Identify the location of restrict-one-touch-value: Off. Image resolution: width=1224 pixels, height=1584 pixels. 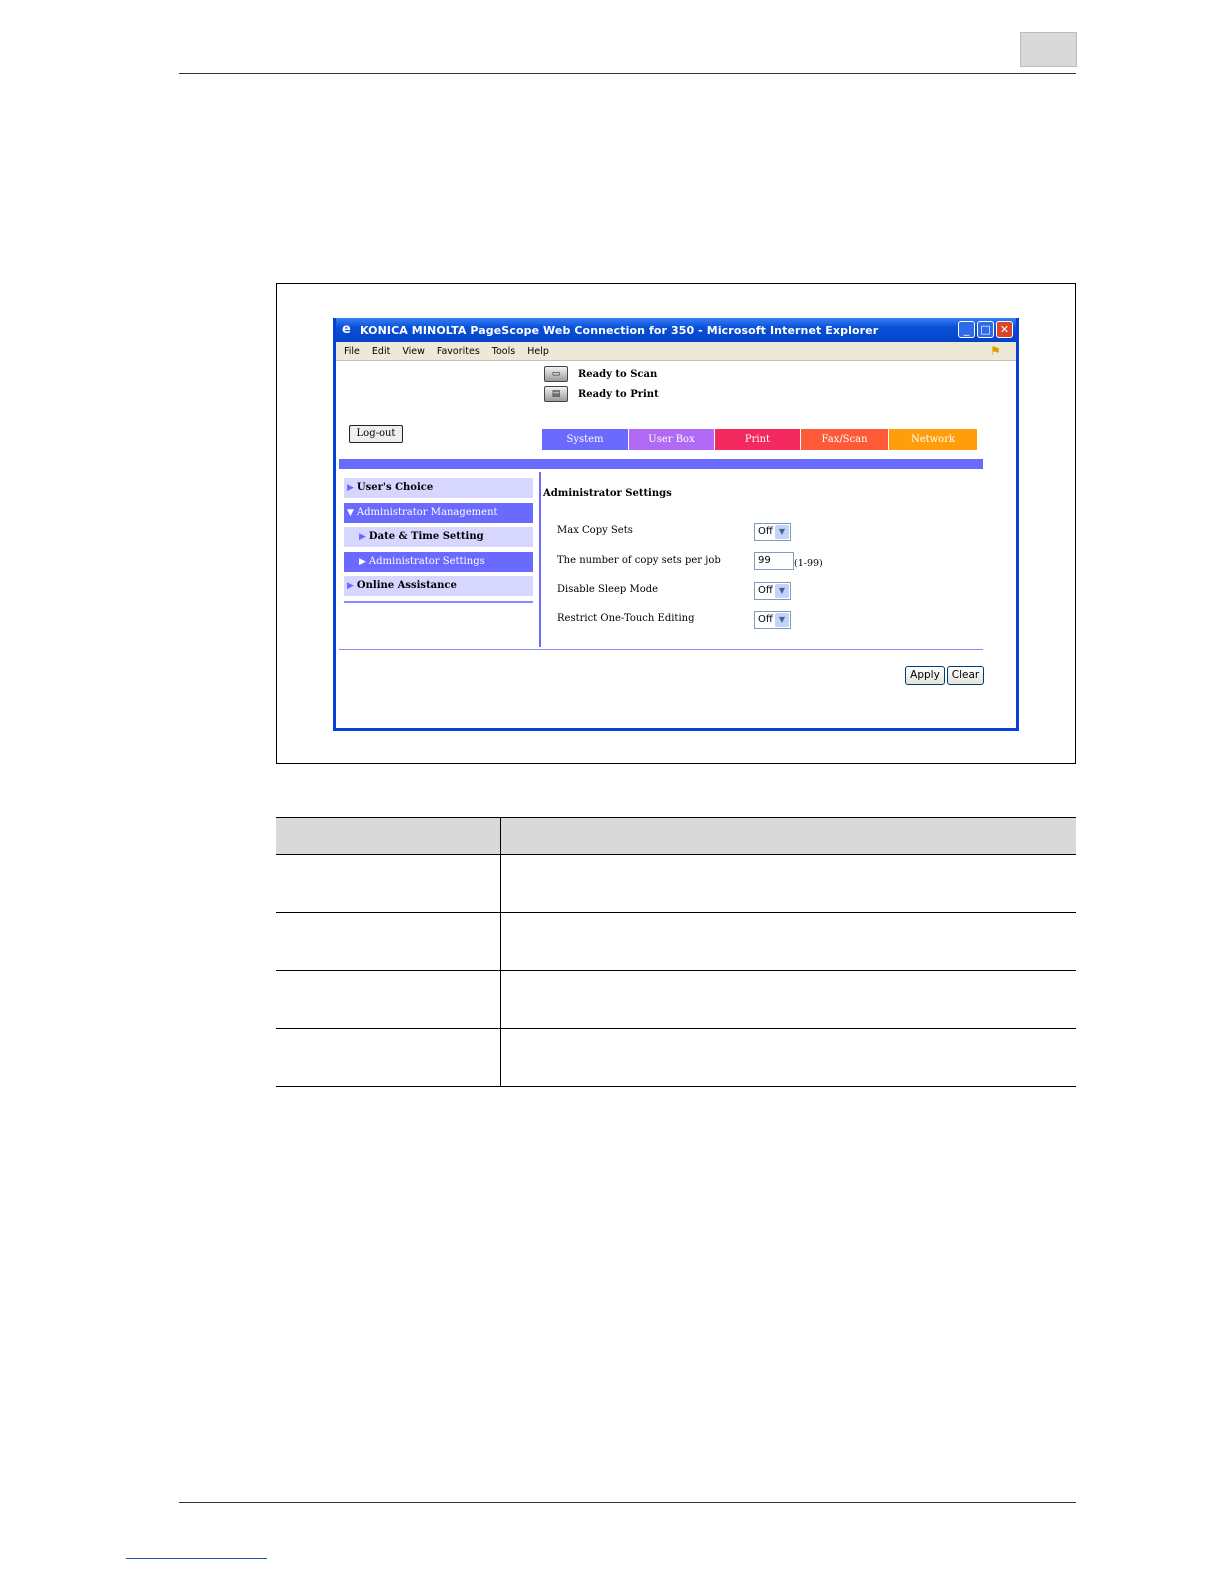
(765, 619).